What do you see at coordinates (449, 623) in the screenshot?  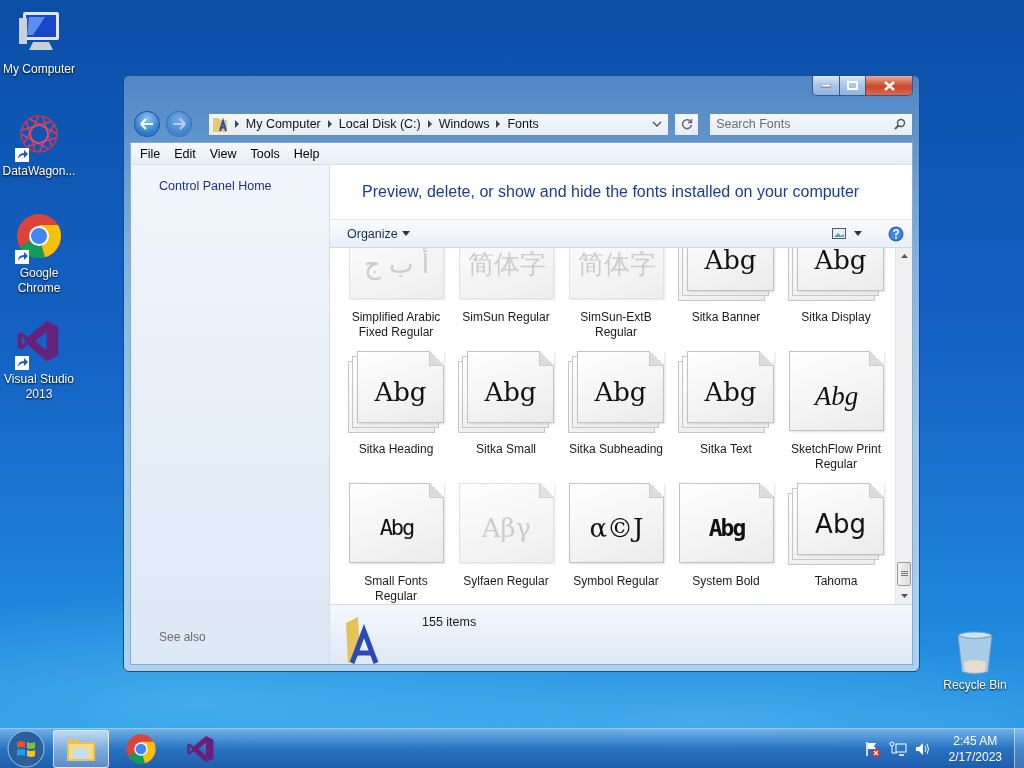 I see `item-count: 155 items` at bounding box center [449, 623].